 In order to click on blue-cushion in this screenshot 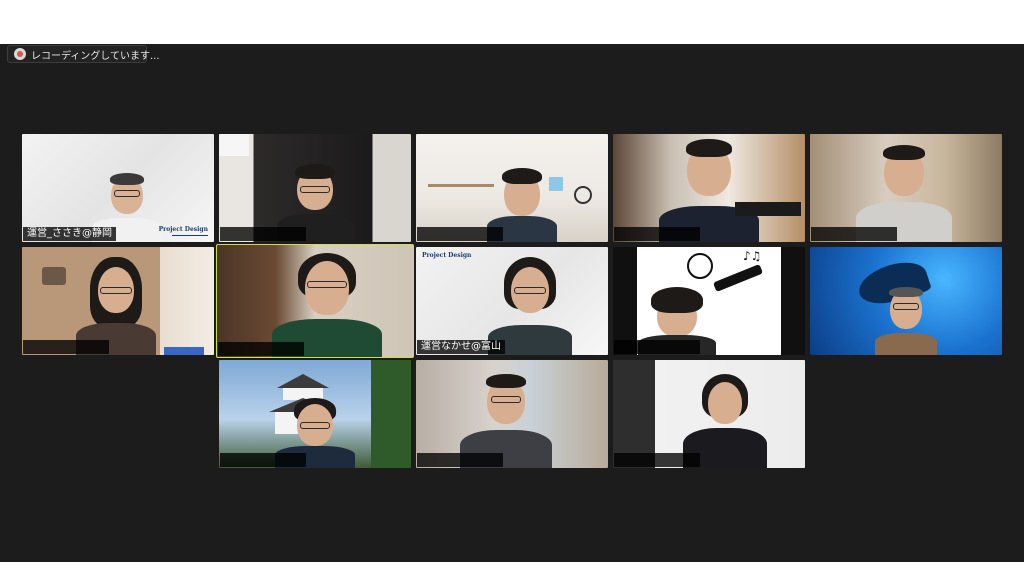, I will do `click(184, 351)`.